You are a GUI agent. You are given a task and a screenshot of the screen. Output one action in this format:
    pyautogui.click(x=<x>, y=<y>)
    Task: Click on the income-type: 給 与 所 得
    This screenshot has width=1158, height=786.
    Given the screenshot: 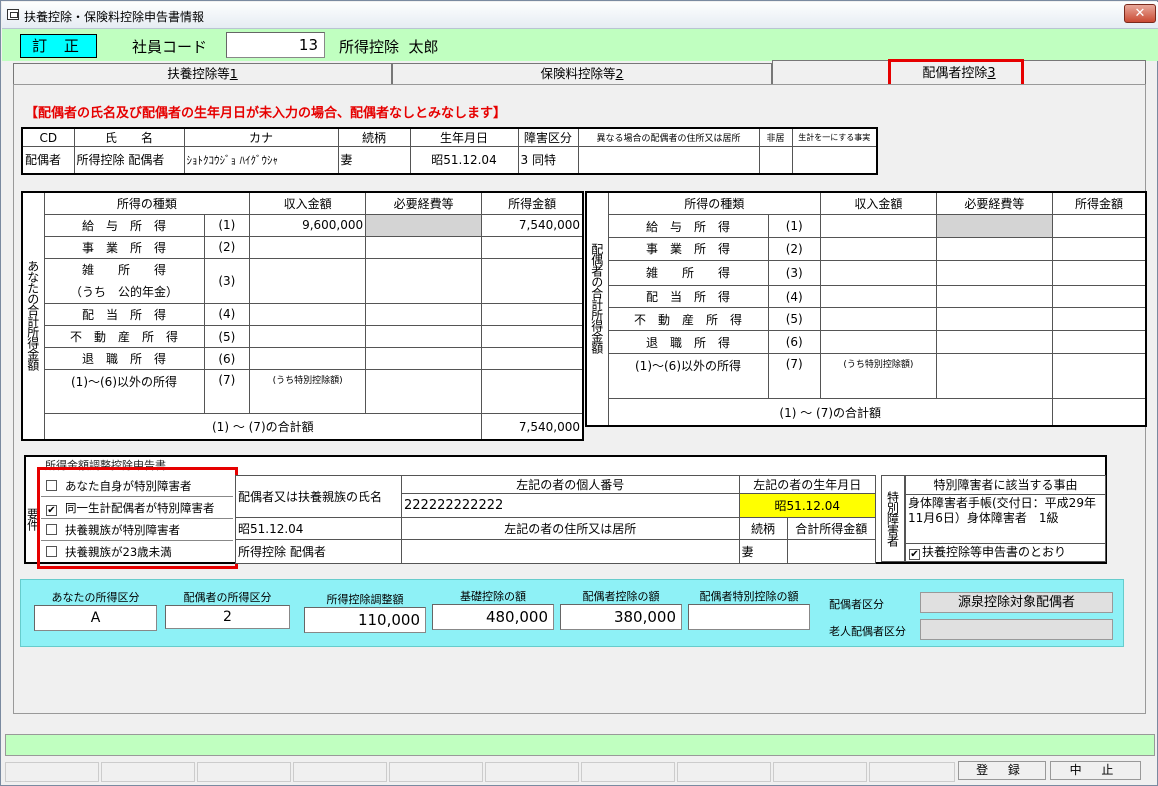 What is the action you would take?
    pyautogui.click(x=688, y=226)
    